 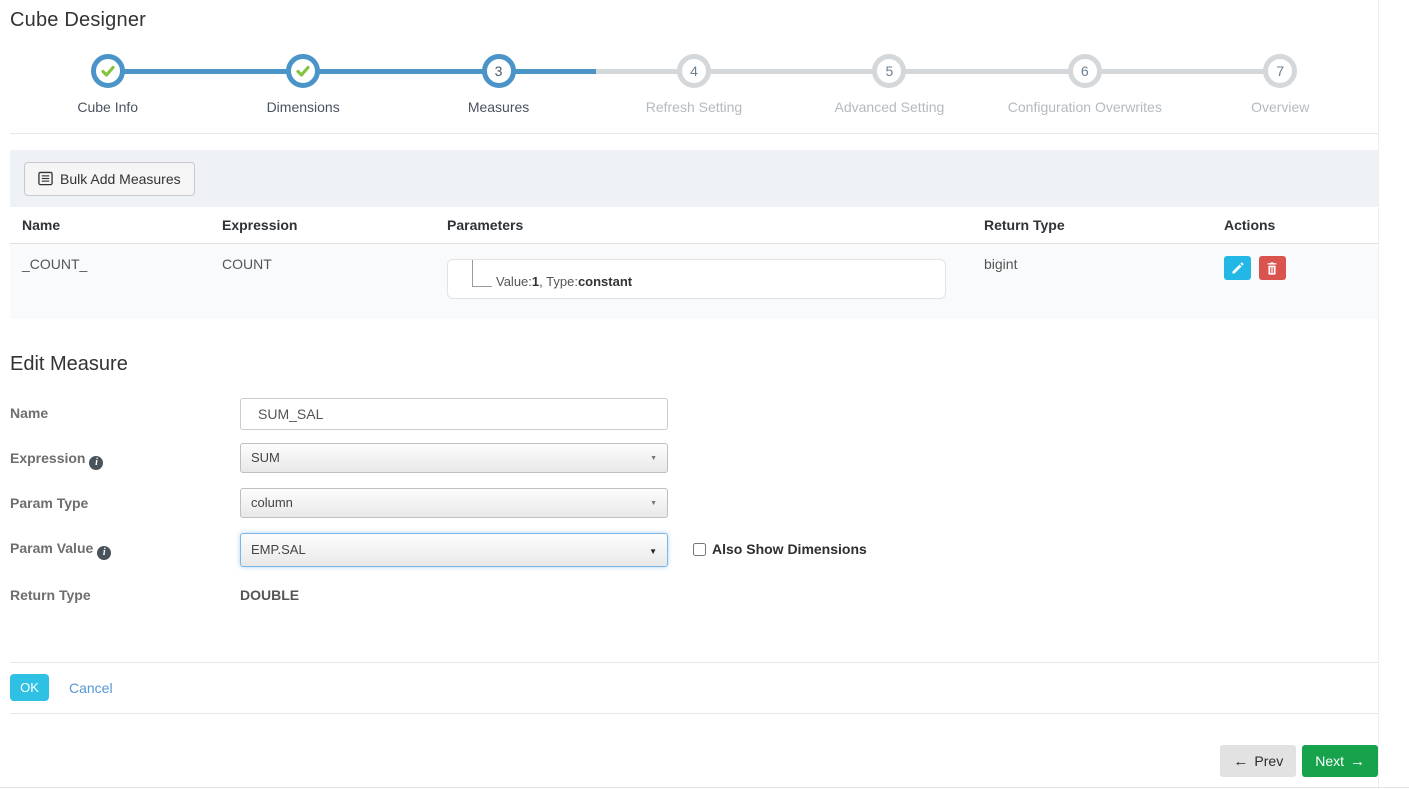 I want to click on list-alt-icon, so click(x=45, y=178).